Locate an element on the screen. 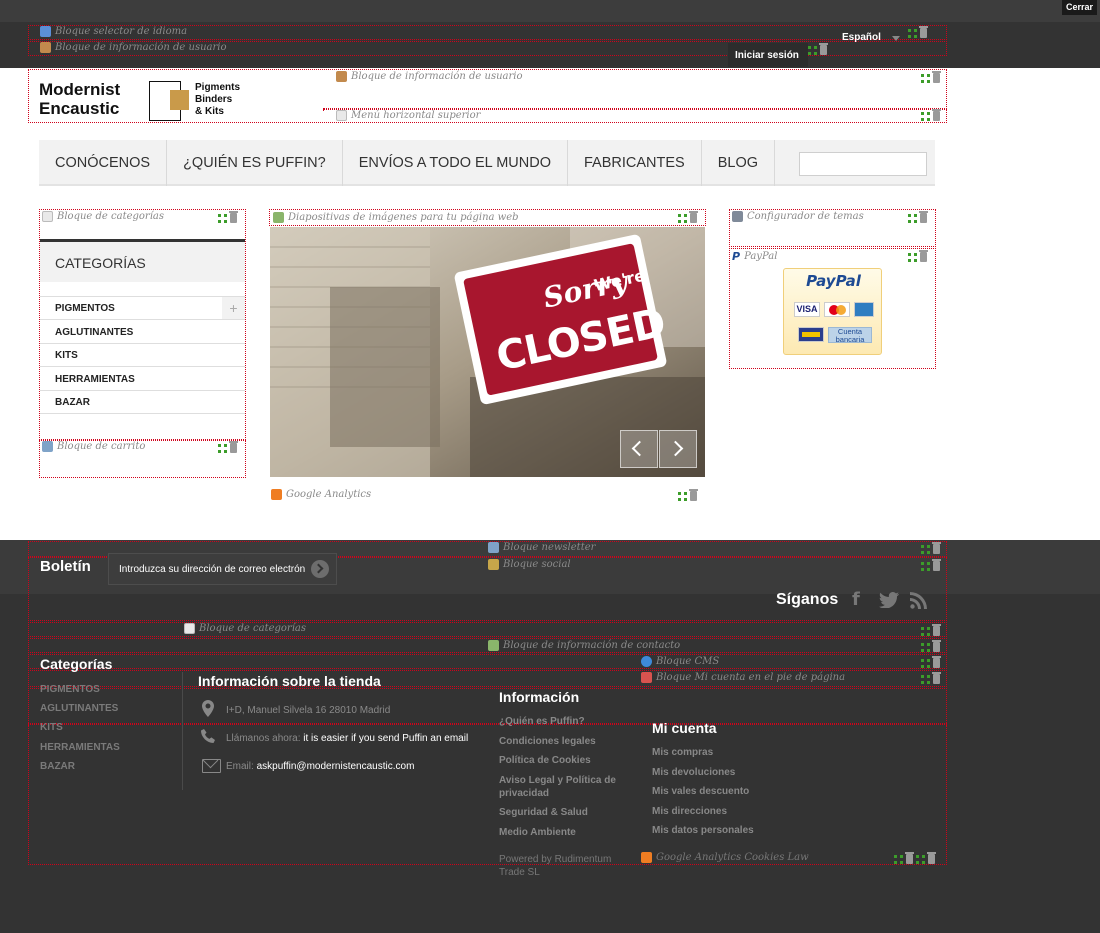 This screenshot has height=933, width=1100. nav-item-blog: BLOG is located at coordinates (739, 163).